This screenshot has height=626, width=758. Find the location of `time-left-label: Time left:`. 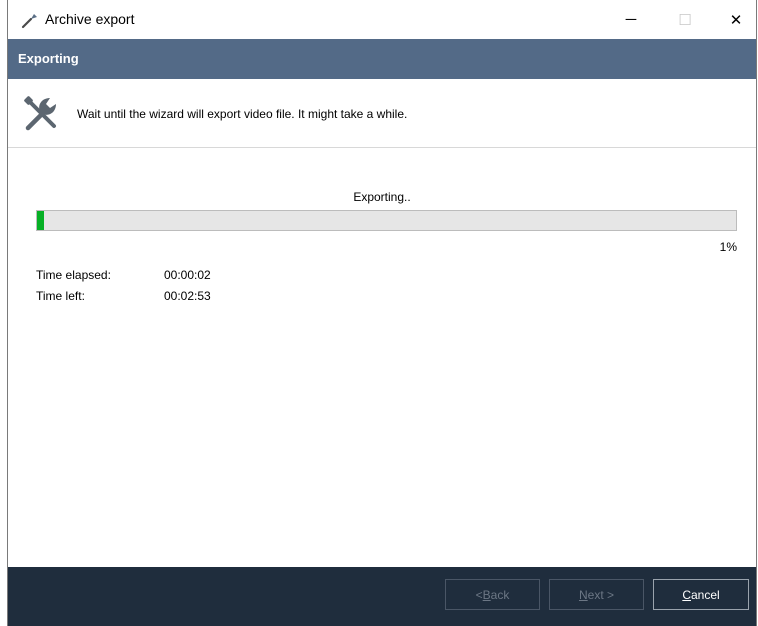

time-left-label: Time left: is located at coordinates (60, 296).